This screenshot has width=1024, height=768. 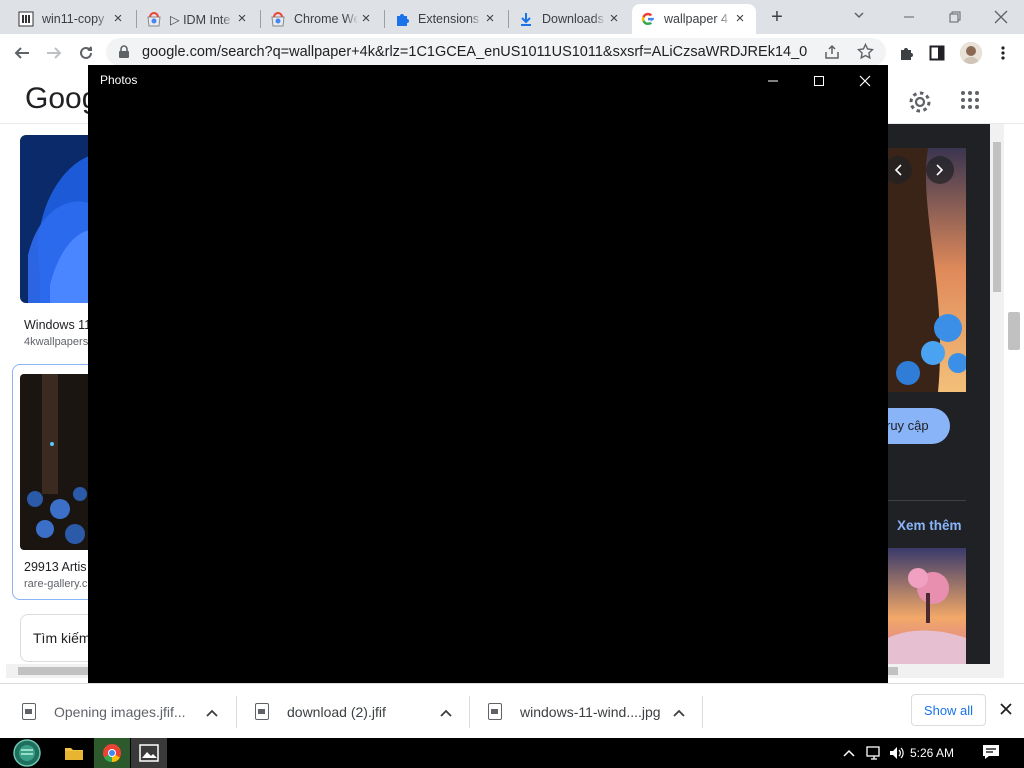 I want to click on results-scrollbar, so click(x=997, y=394).